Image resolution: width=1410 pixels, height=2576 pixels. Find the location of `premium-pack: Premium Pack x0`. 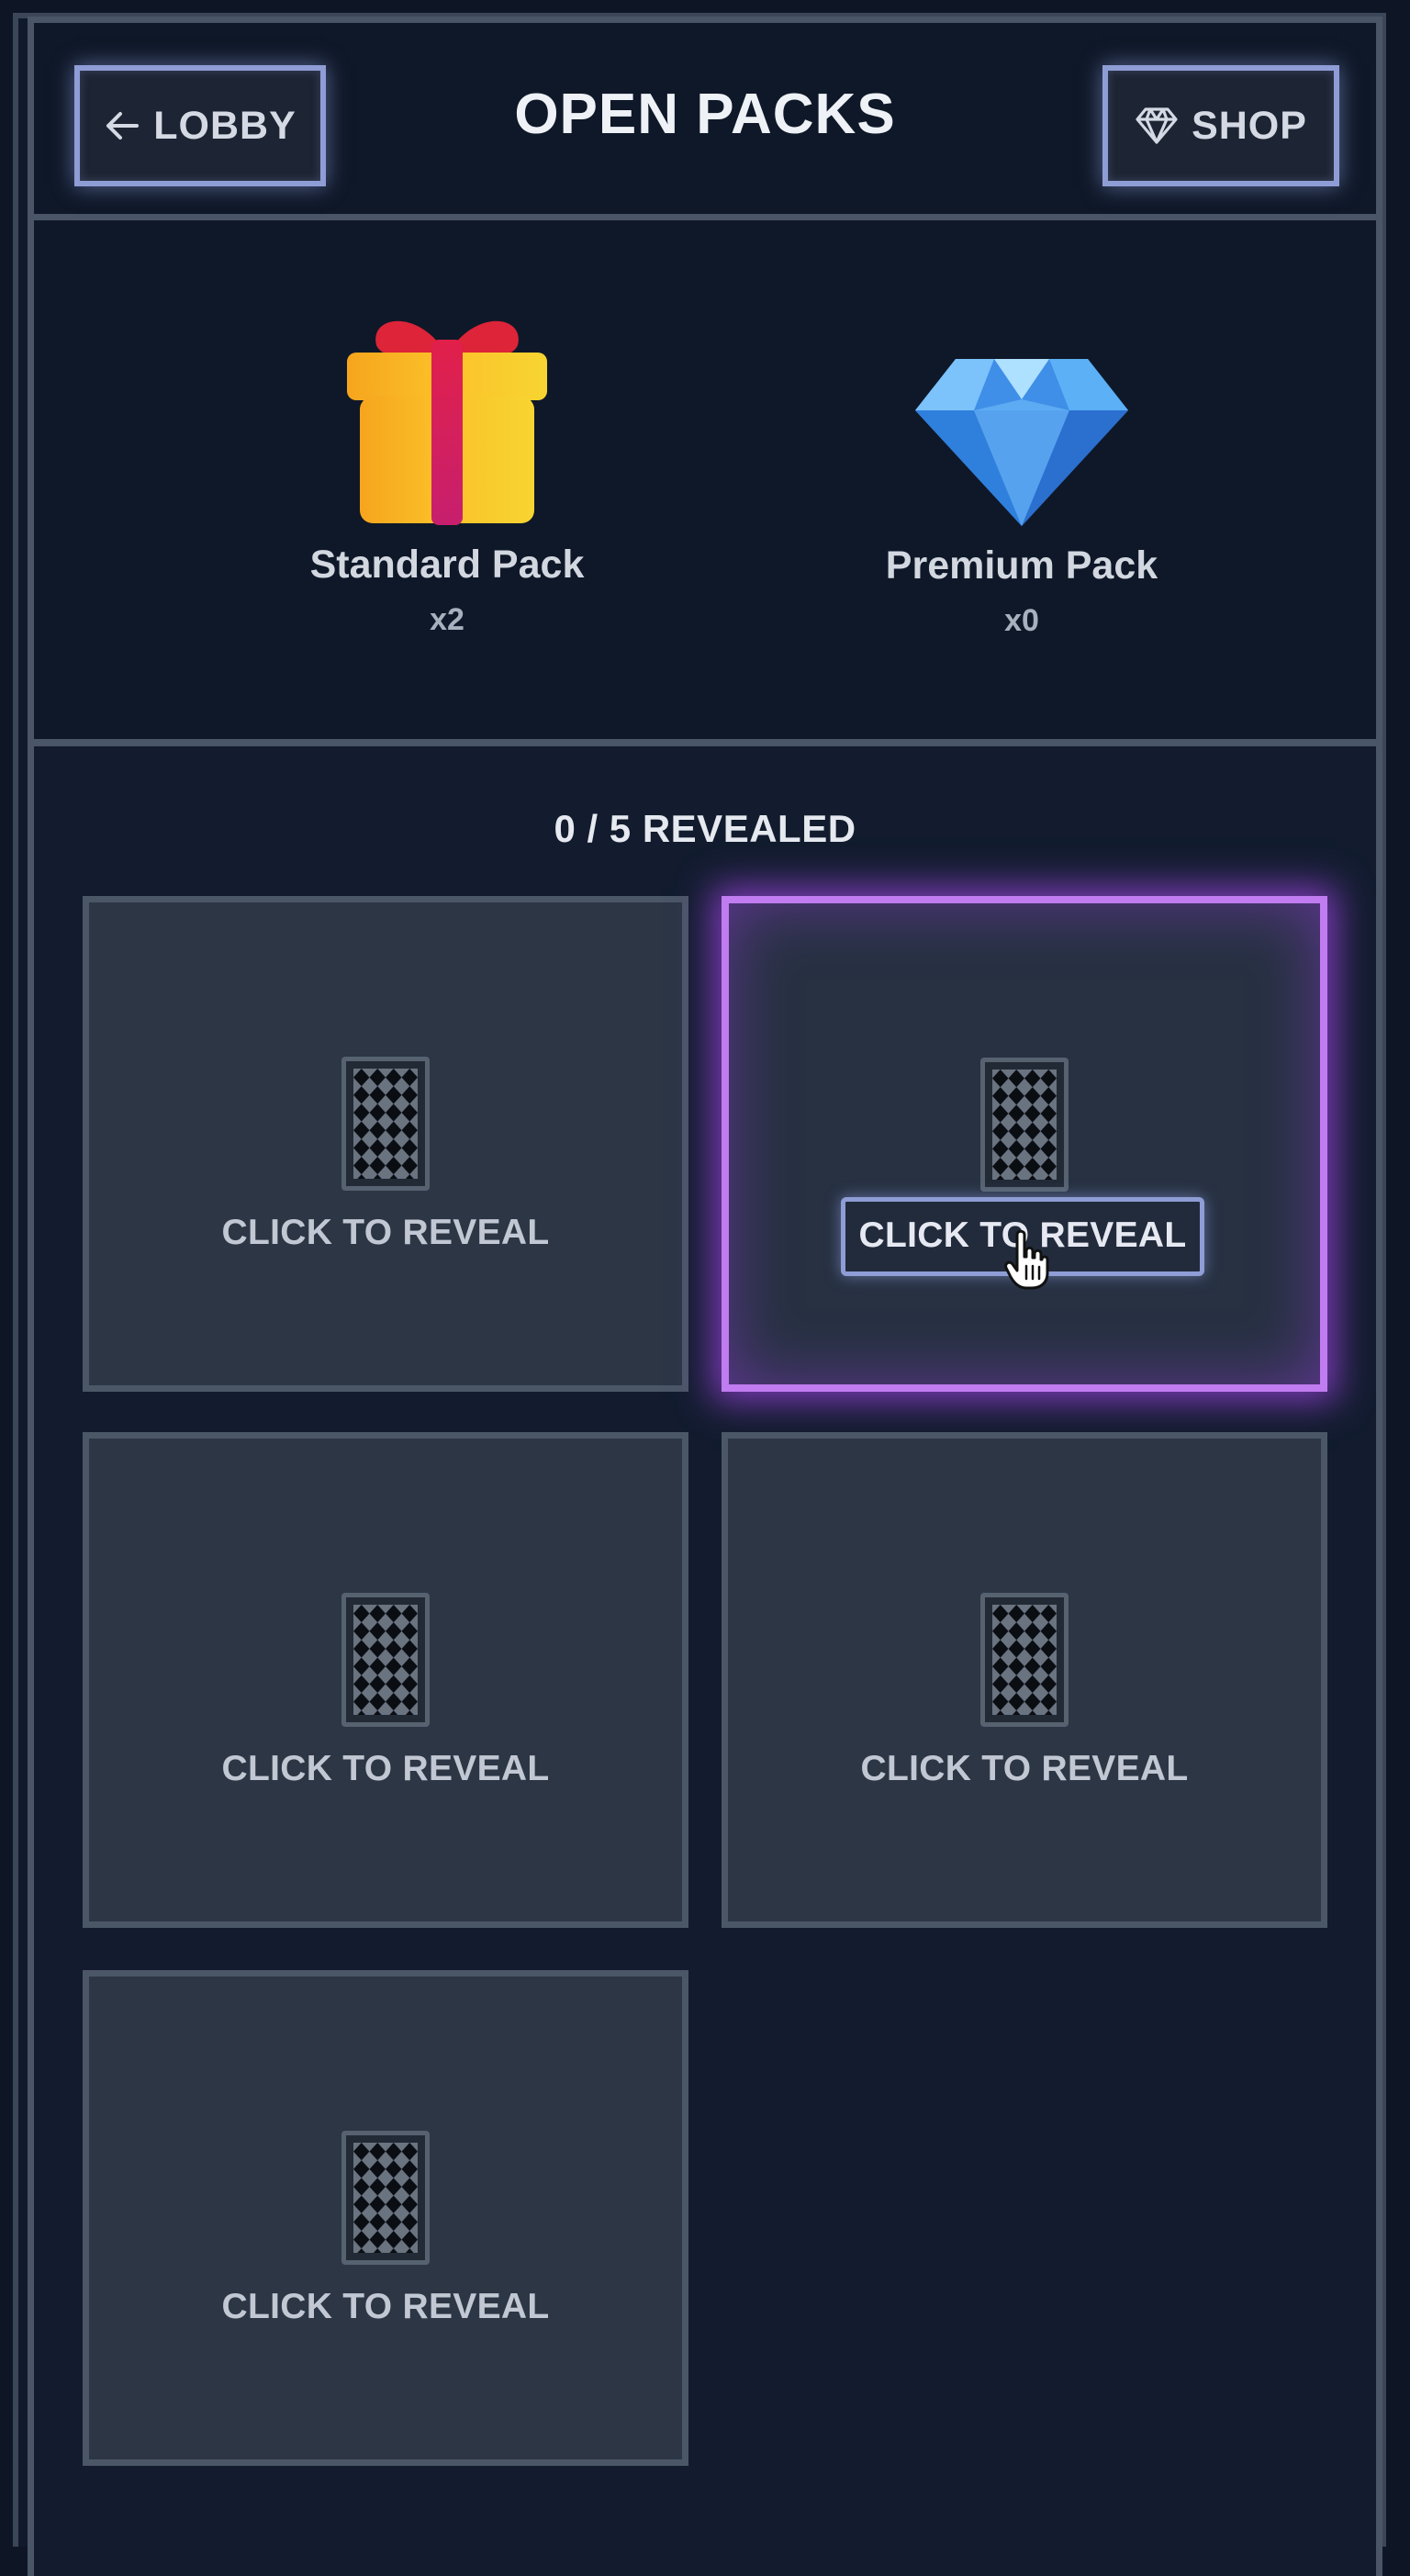

premium-pack: Premium Pack x0 is located at coordinates (1021, 496).